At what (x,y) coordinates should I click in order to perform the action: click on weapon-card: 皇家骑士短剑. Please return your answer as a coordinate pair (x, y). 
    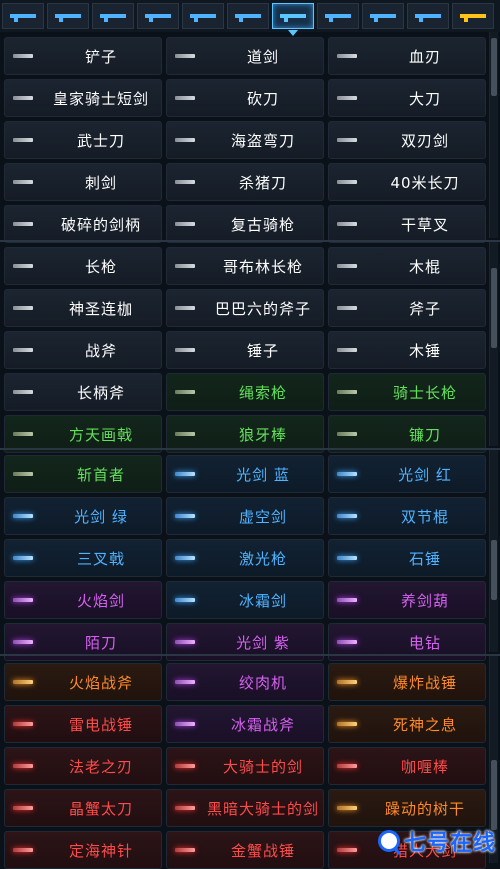
    Looking at the image, I should click on (83, 98).